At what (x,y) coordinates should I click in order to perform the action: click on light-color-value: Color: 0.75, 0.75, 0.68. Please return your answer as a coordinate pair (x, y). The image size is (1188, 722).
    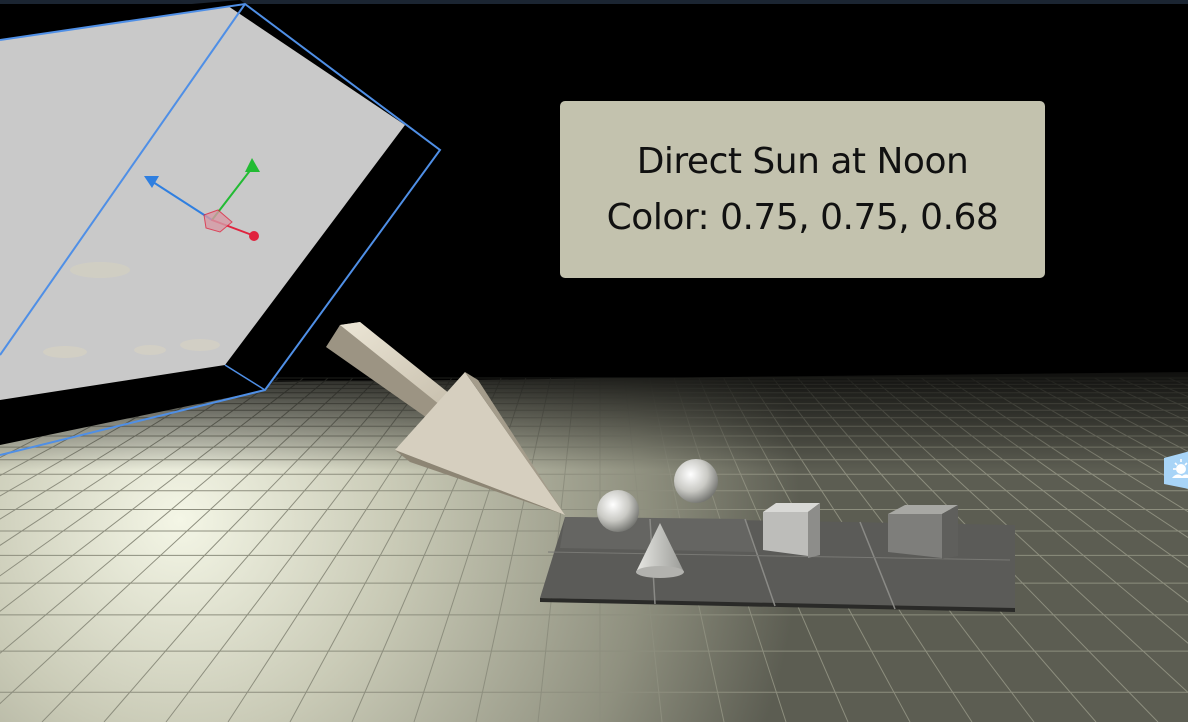
    Looking at the image, I should click on (802, 217).